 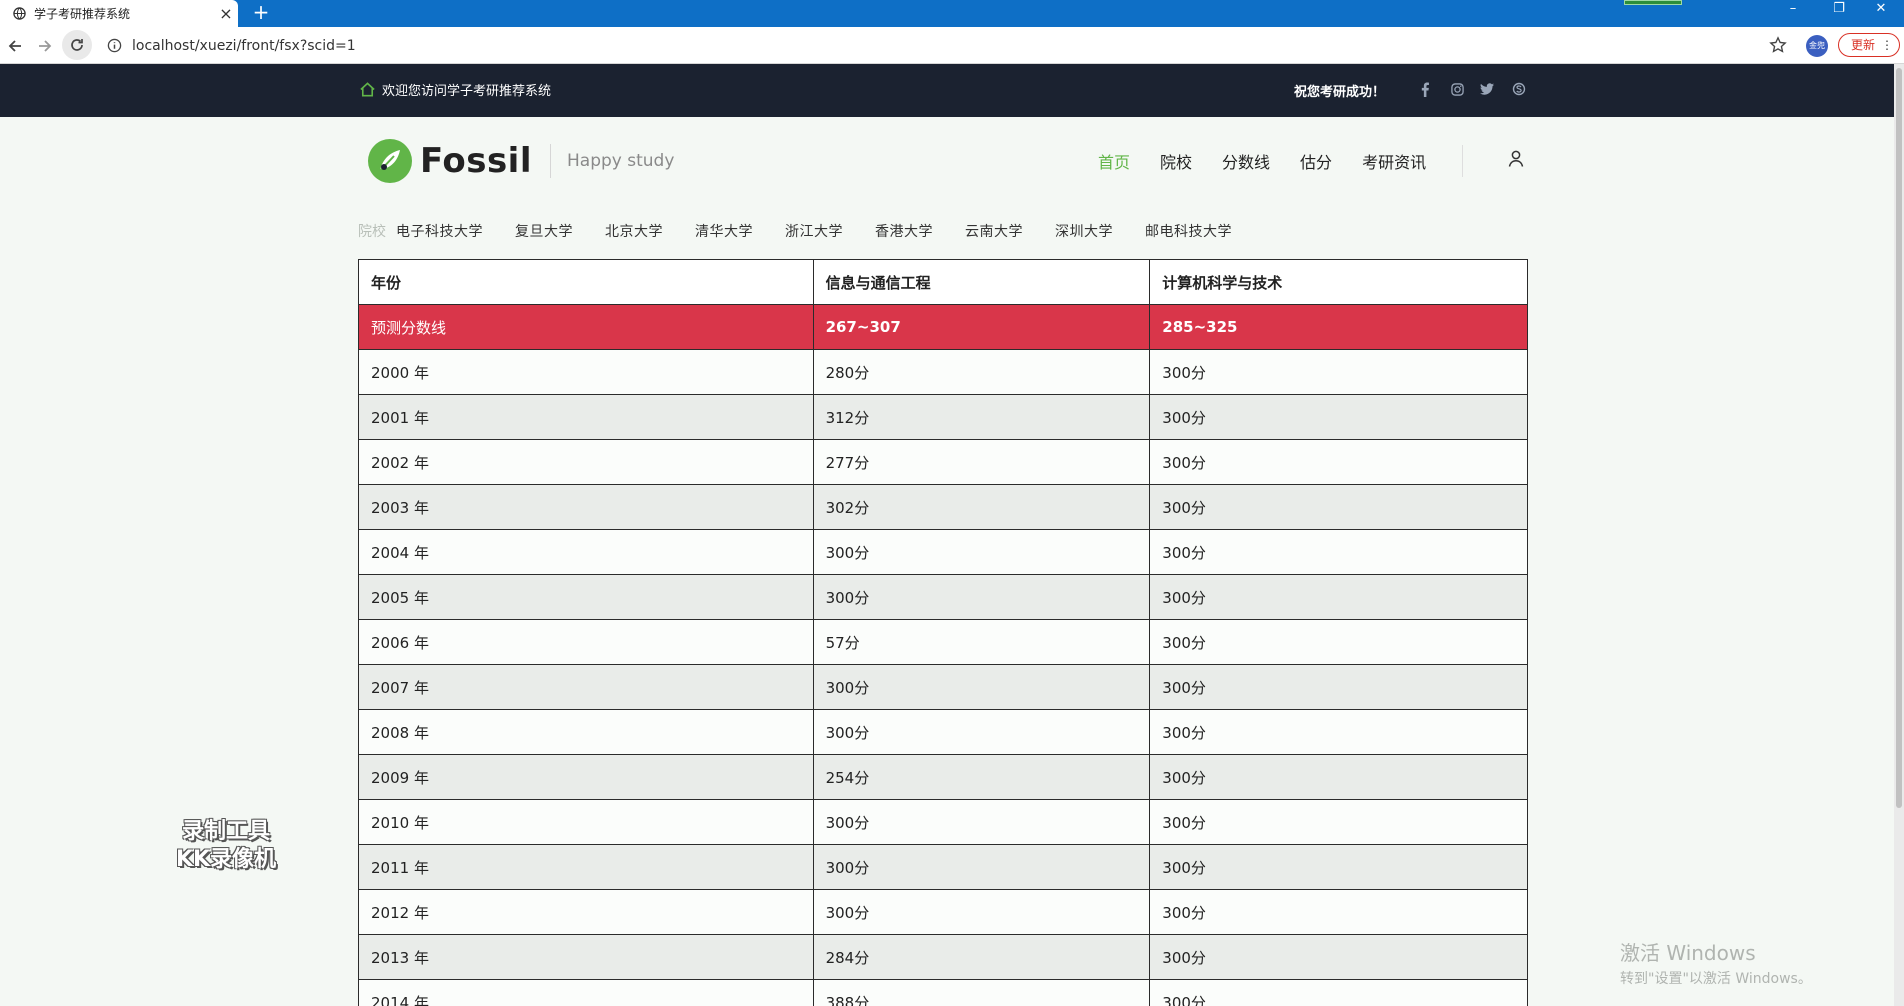 What do you see at coordinates (225, 831) in the screenshot?
I see `recorder-line1: 录制工具` at bounding box center [225, 831].